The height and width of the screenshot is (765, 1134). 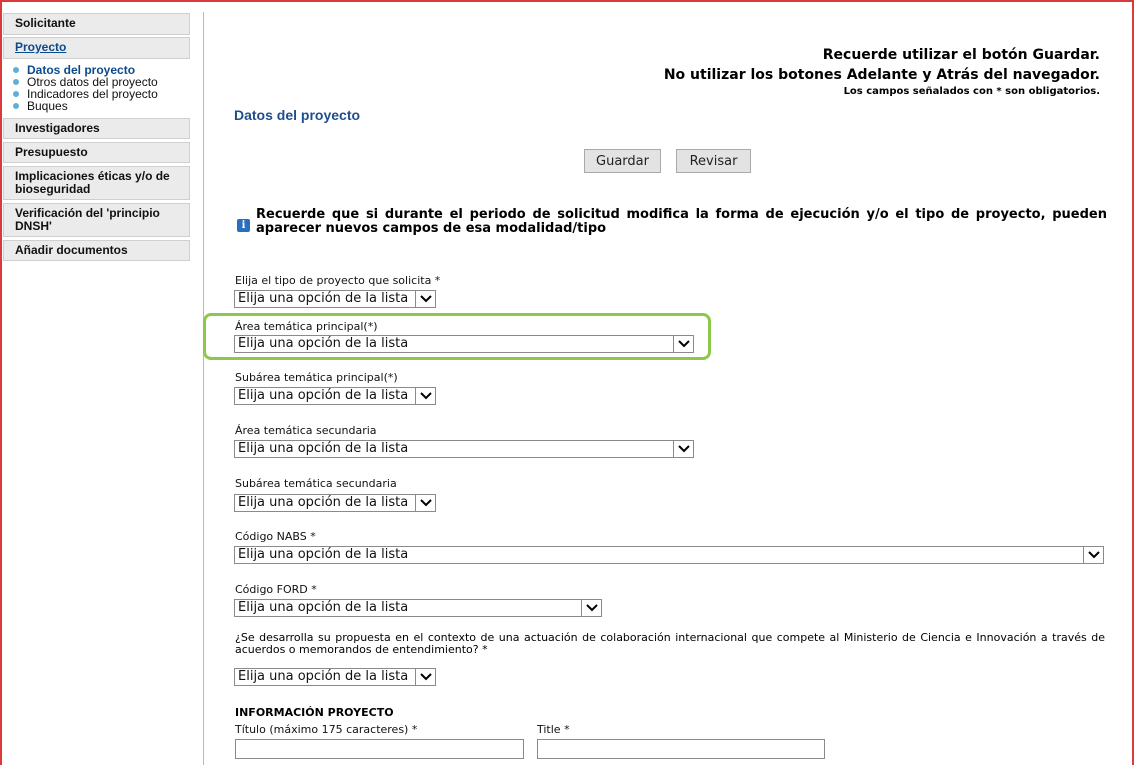 I want to click on titulo-input, so click(x=379, y=749).